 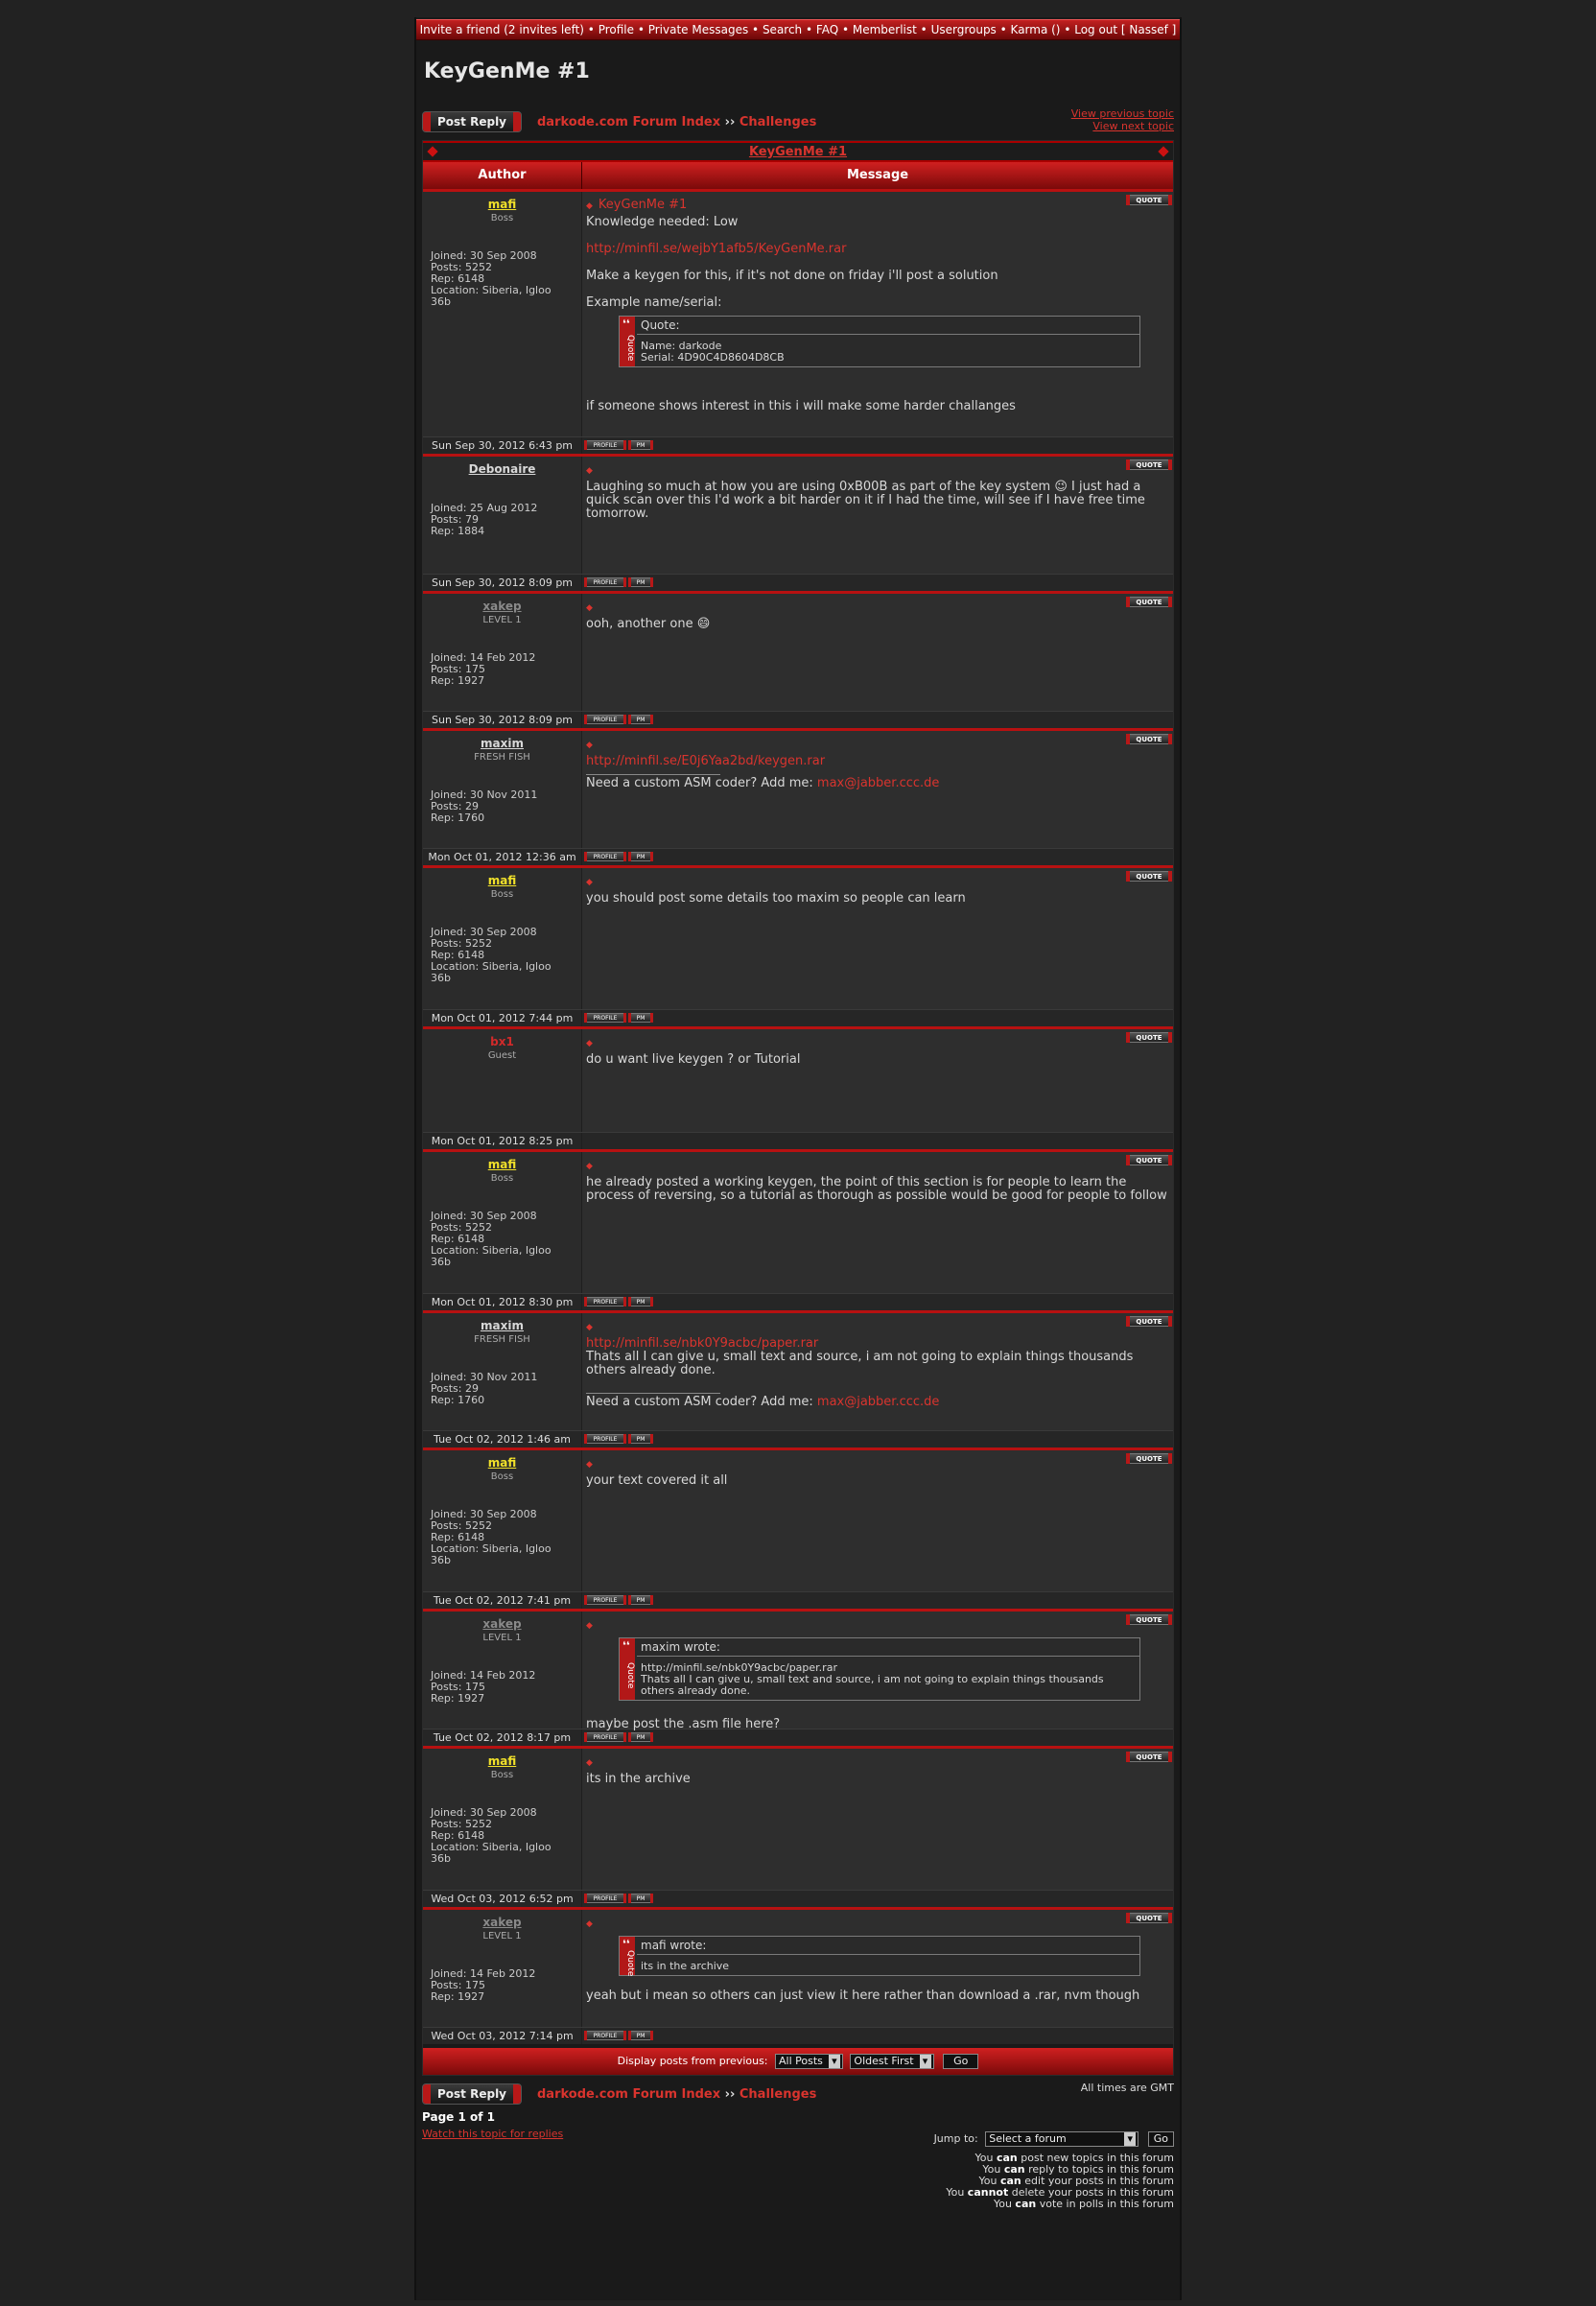 I want to click on author-name-link: Debonaire, so click(x=502, y=469).